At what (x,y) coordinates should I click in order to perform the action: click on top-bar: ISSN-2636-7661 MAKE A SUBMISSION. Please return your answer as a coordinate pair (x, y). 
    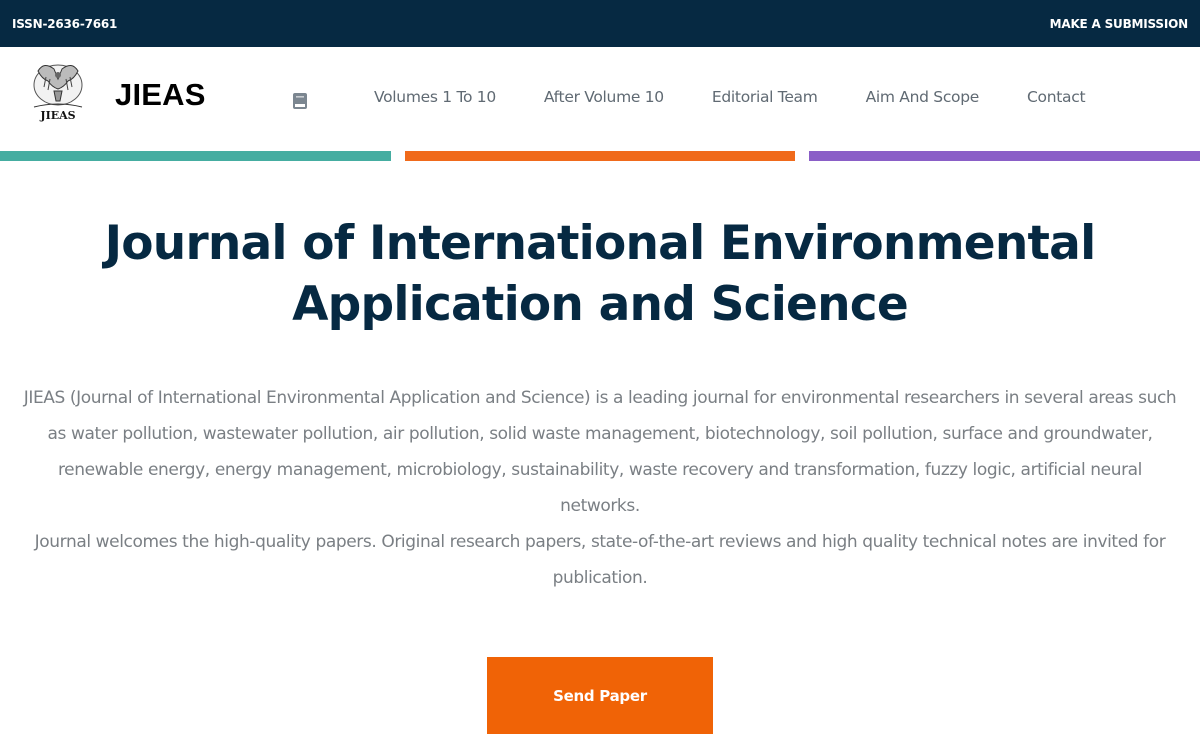
    Looking at the image, I should click on (600, 23).